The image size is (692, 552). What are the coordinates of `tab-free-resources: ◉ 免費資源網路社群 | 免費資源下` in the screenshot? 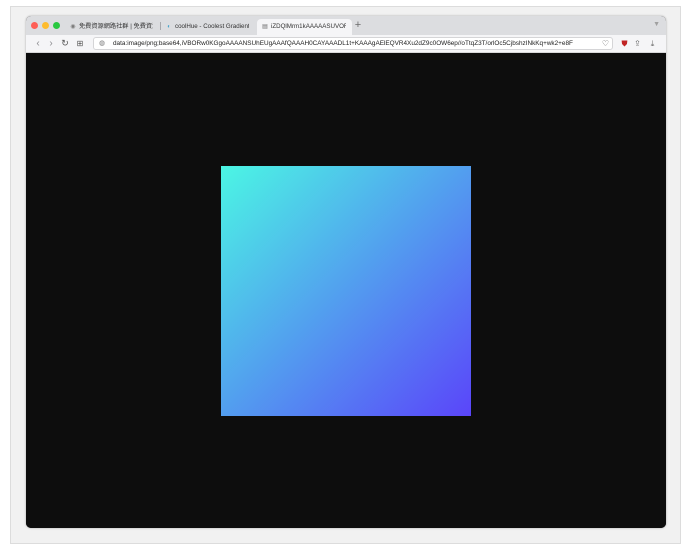 It's located at (112, 27).